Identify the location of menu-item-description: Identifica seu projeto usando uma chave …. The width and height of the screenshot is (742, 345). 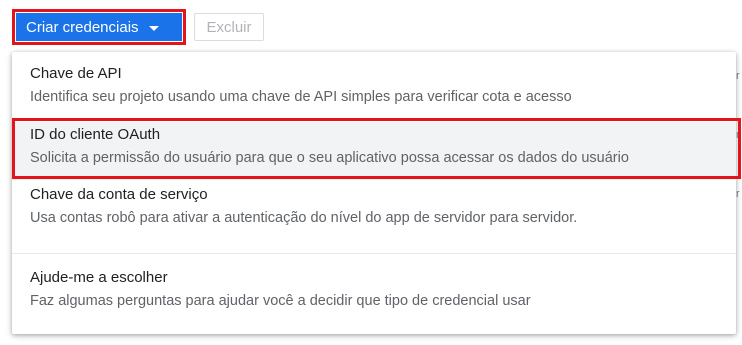
(301, 97).